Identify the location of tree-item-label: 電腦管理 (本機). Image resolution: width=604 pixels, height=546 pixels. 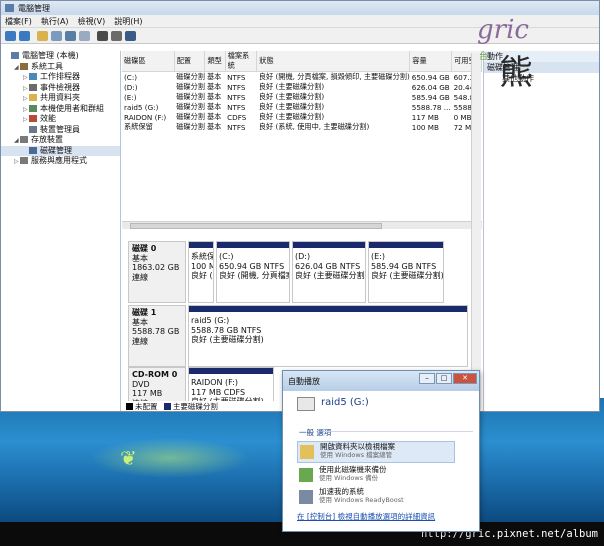
(50, 55).